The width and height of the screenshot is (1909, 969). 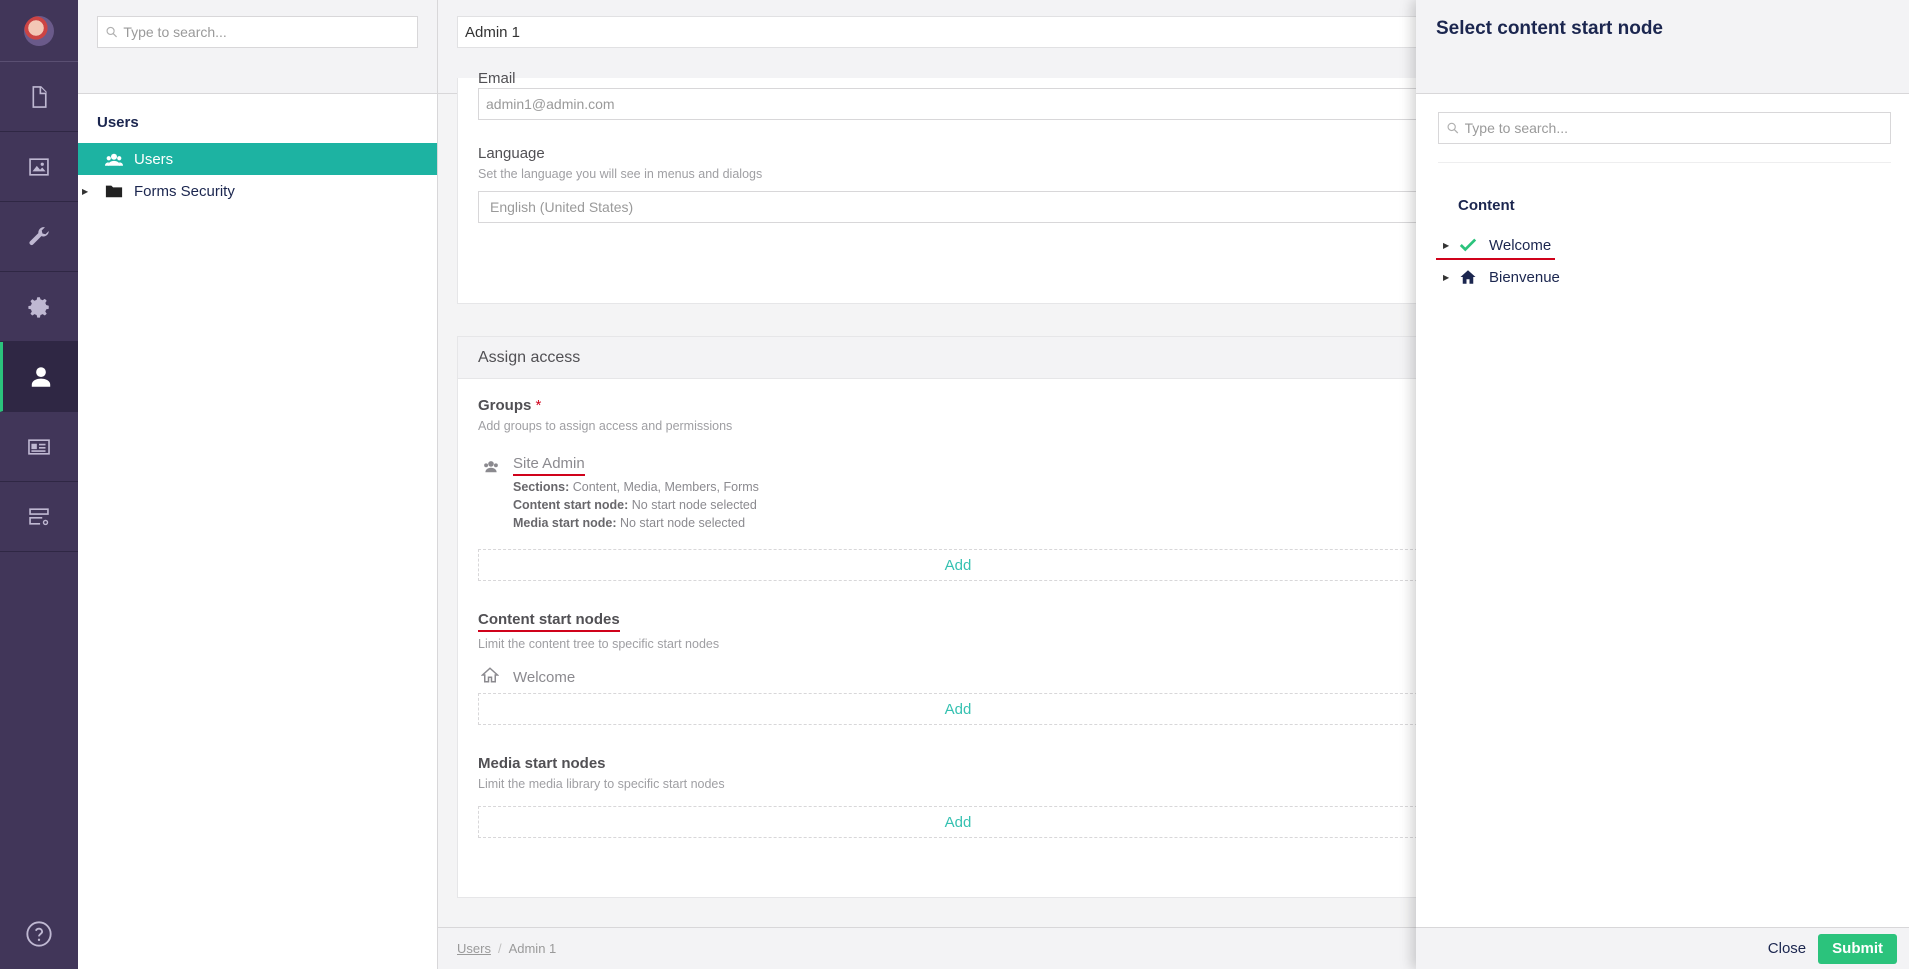 I want to click on media-start-nodes-label: Media start nodes, so click(x=542, y=763).